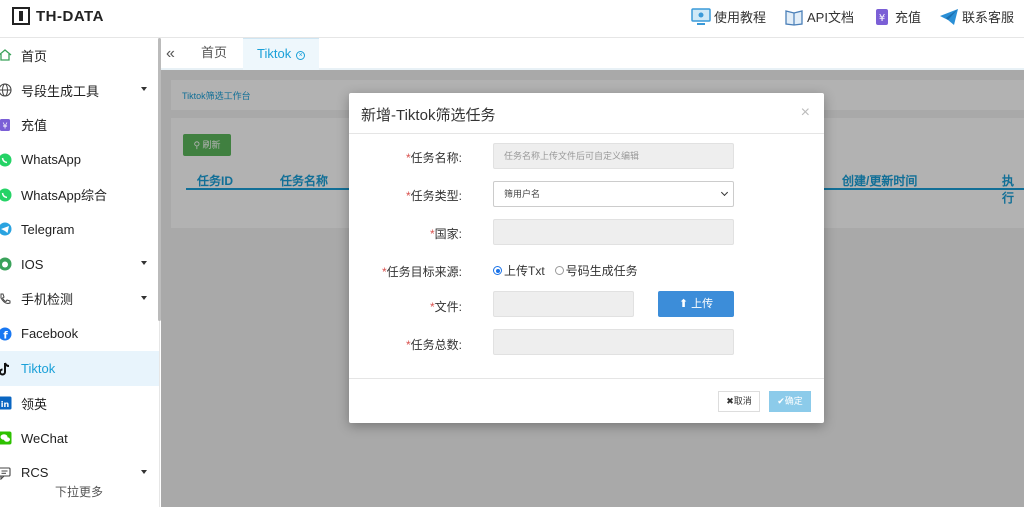  I want to click on radio-label: 上传Txt, so click(524, 271).